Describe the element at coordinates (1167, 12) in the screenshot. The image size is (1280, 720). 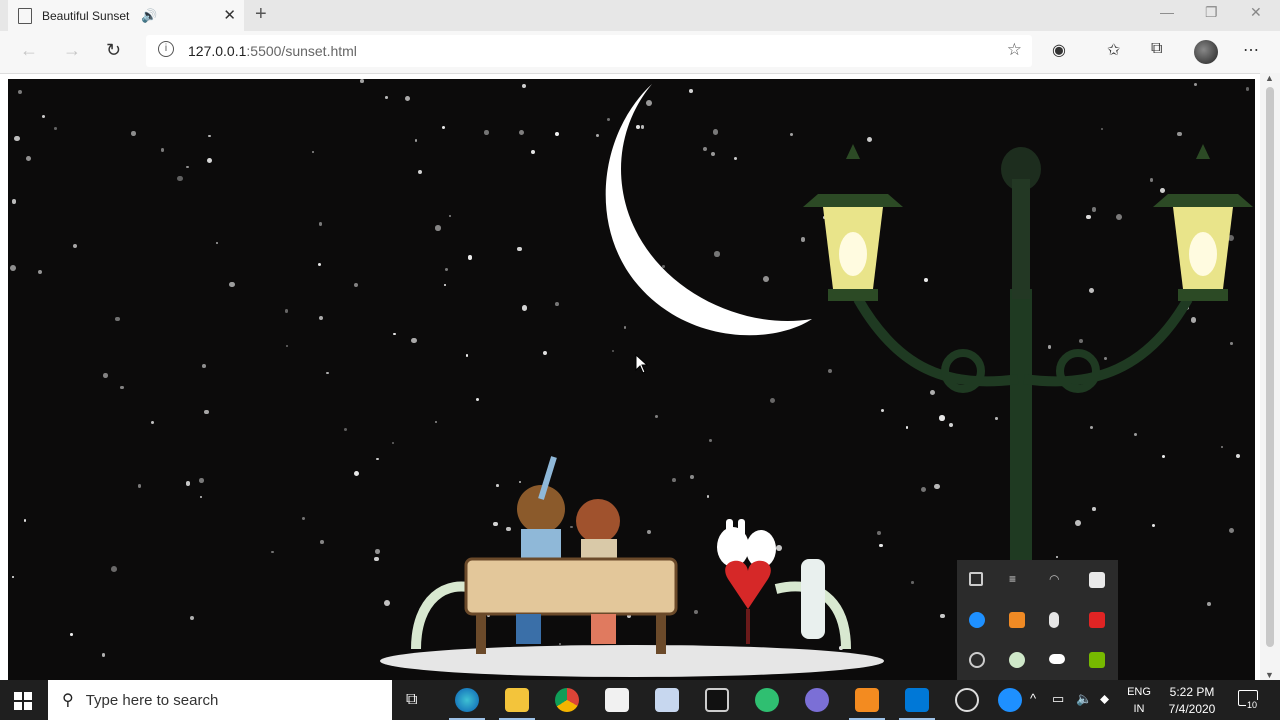
I see `minimize-icon: —` at that location.